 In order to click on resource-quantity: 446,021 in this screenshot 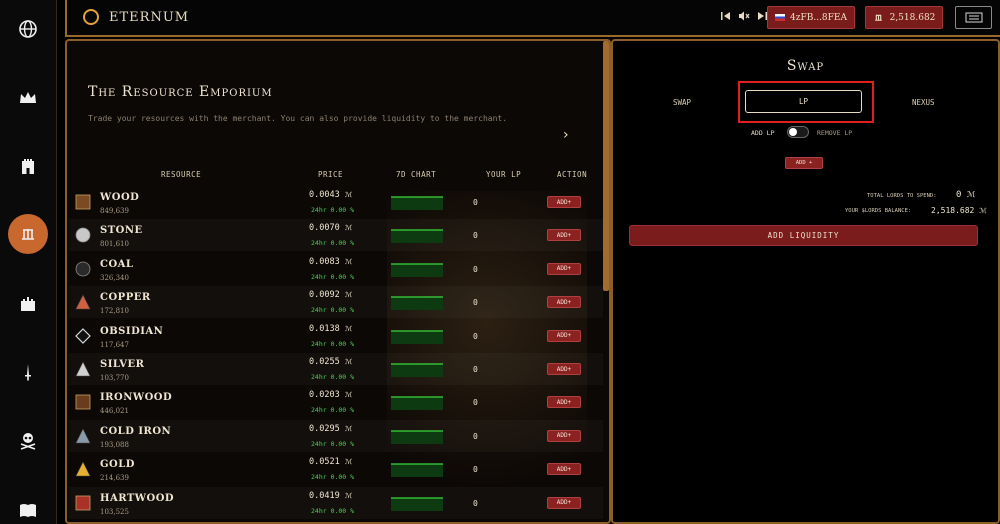, I will do `click(114, 411)`.